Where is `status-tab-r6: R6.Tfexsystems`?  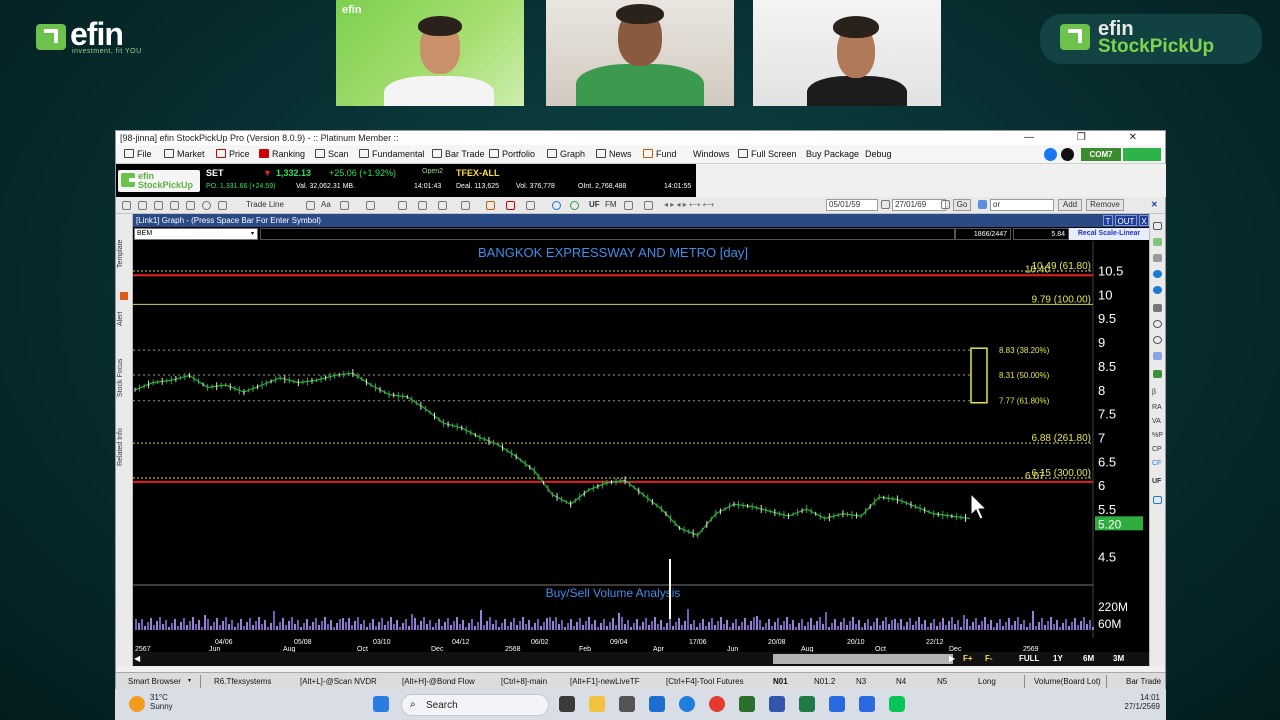 status-tab-r6: R6.Tfexsystems is located at coordinates (242, 681).